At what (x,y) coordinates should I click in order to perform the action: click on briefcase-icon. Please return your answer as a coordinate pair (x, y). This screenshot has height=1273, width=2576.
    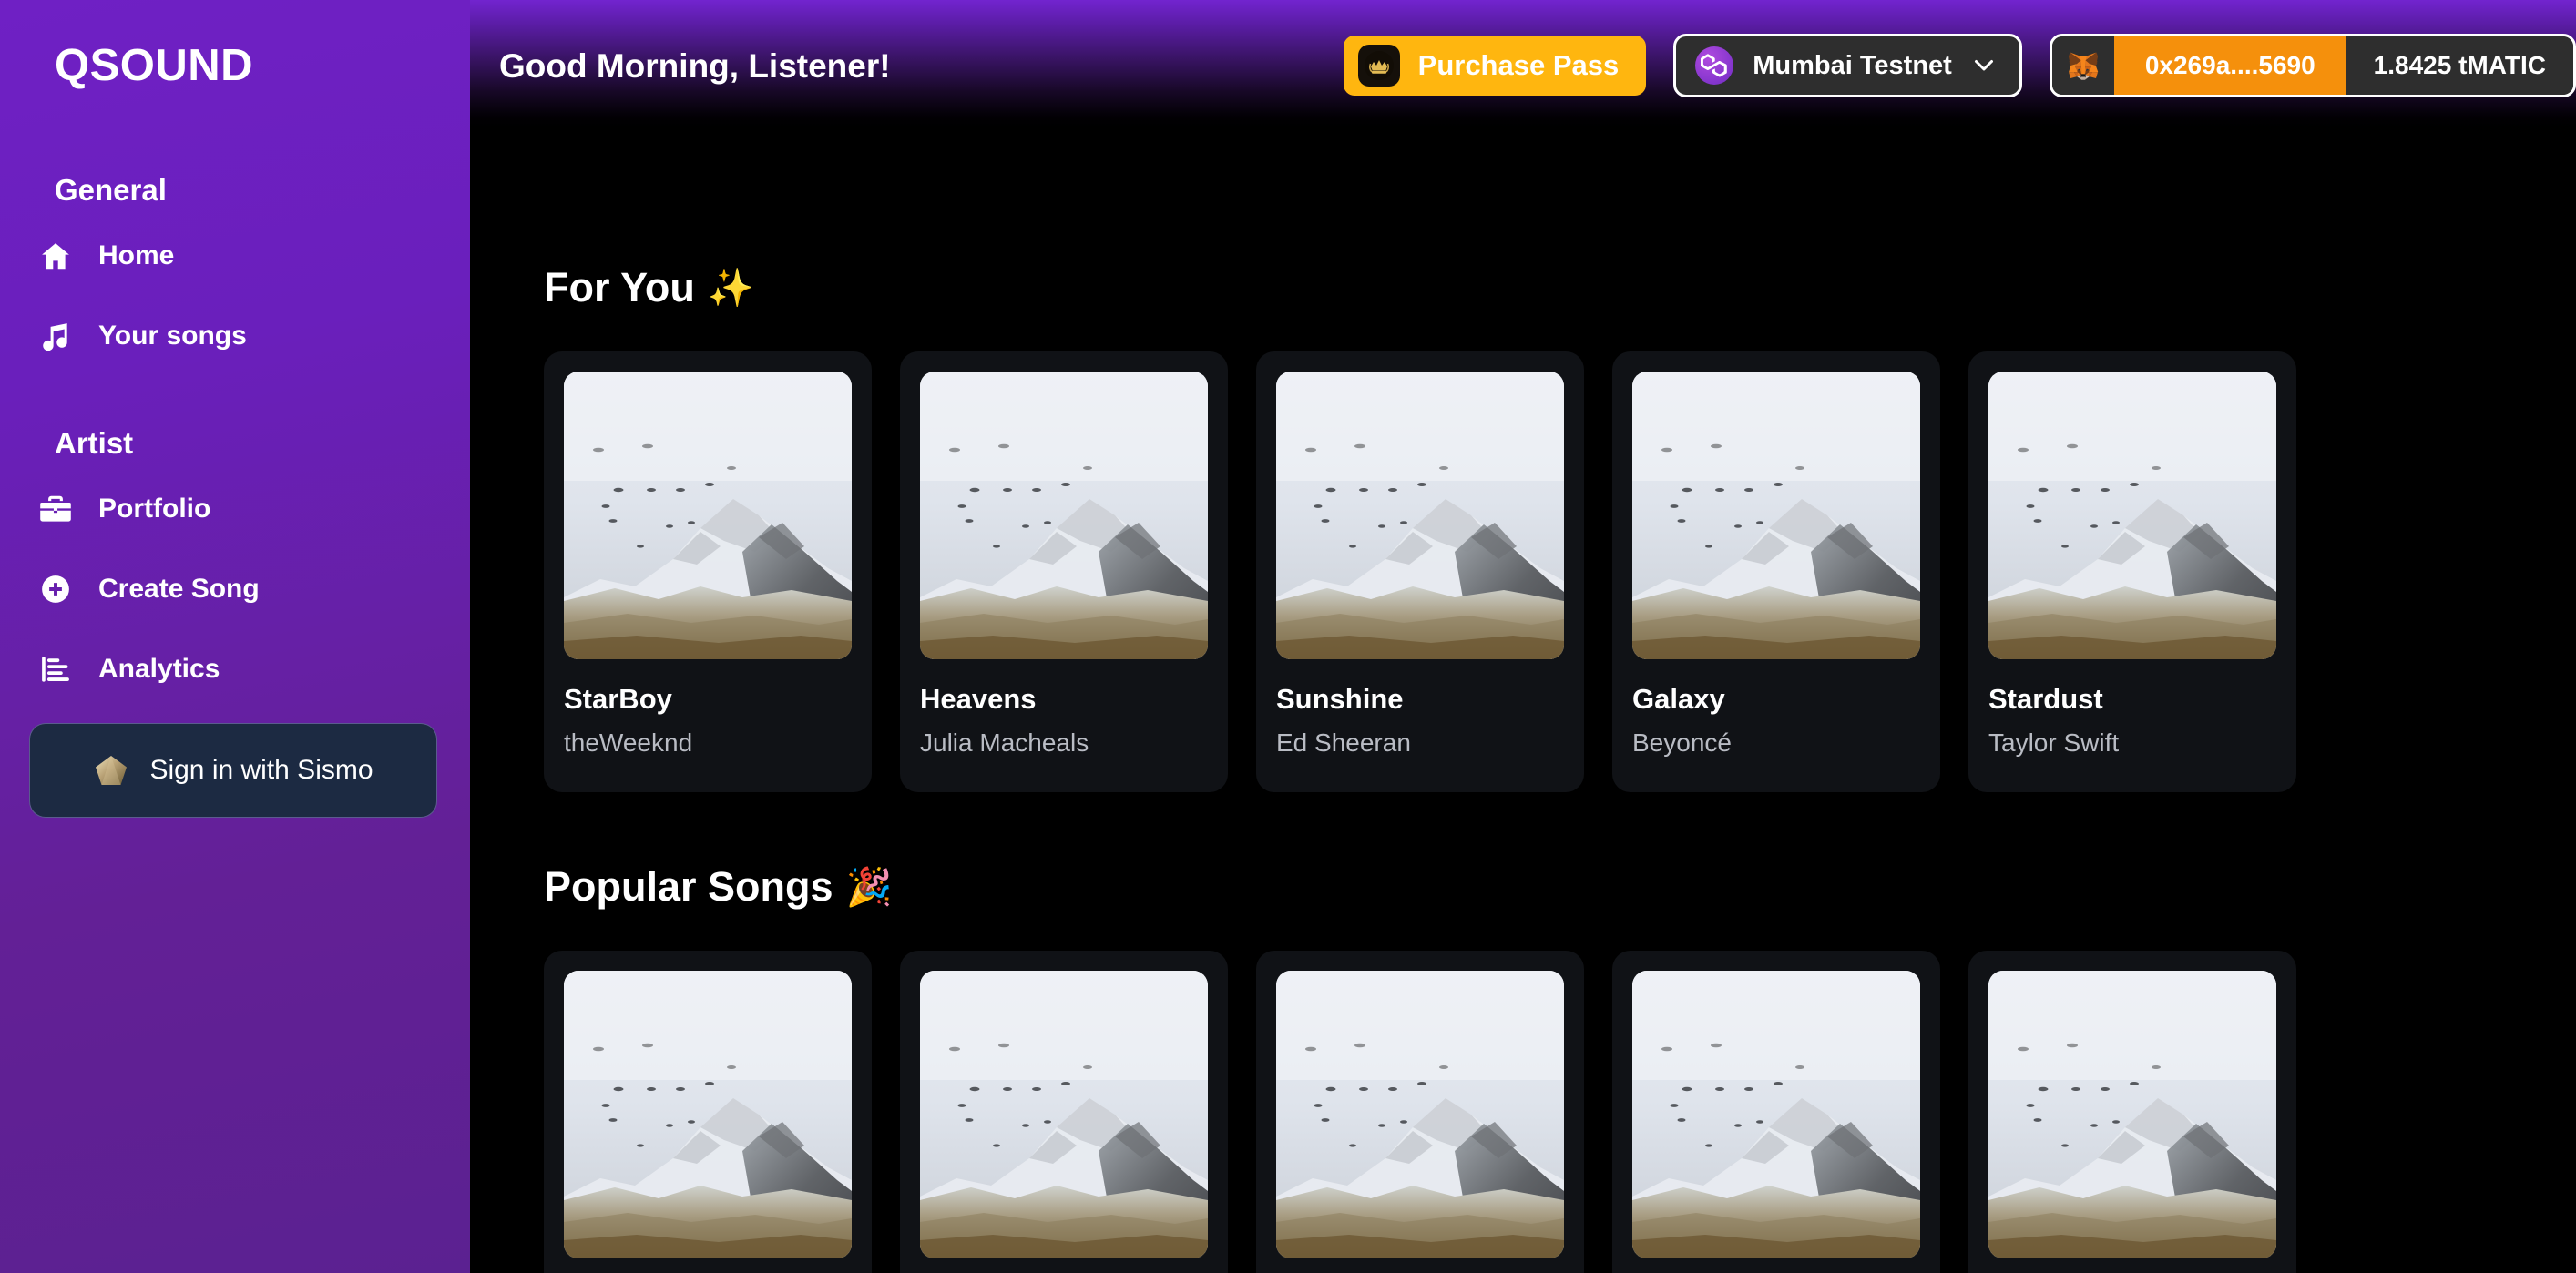
    Looking at the image, I should click on (55, 509).